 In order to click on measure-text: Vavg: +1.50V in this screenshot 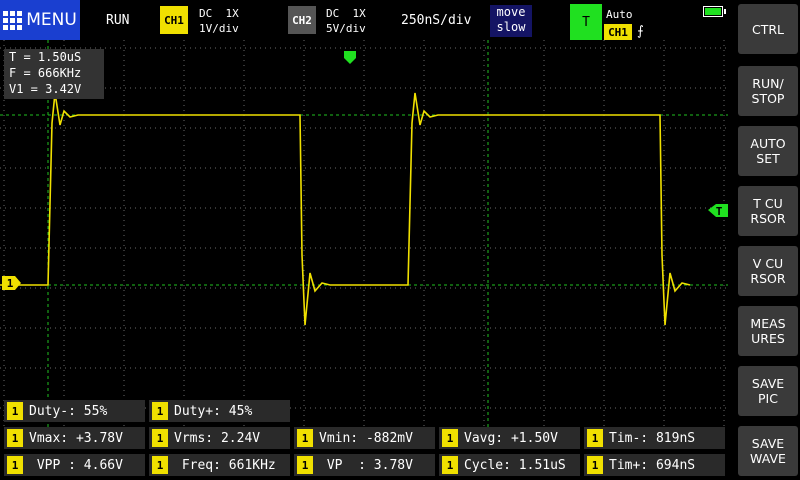, I will do `click(511, 438)`.